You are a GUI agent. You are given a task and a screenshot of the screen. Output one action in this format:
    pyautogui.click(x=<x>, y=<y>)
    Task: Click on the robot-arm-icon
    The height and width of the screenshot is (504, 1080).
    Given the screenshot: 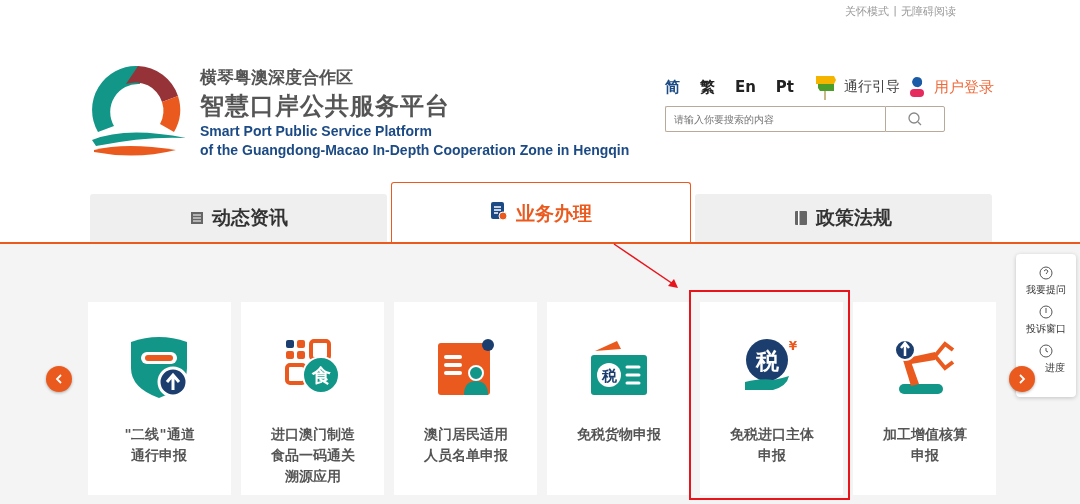 What is the action you would take?
    pyautogui.click(x=924, y=367)
    